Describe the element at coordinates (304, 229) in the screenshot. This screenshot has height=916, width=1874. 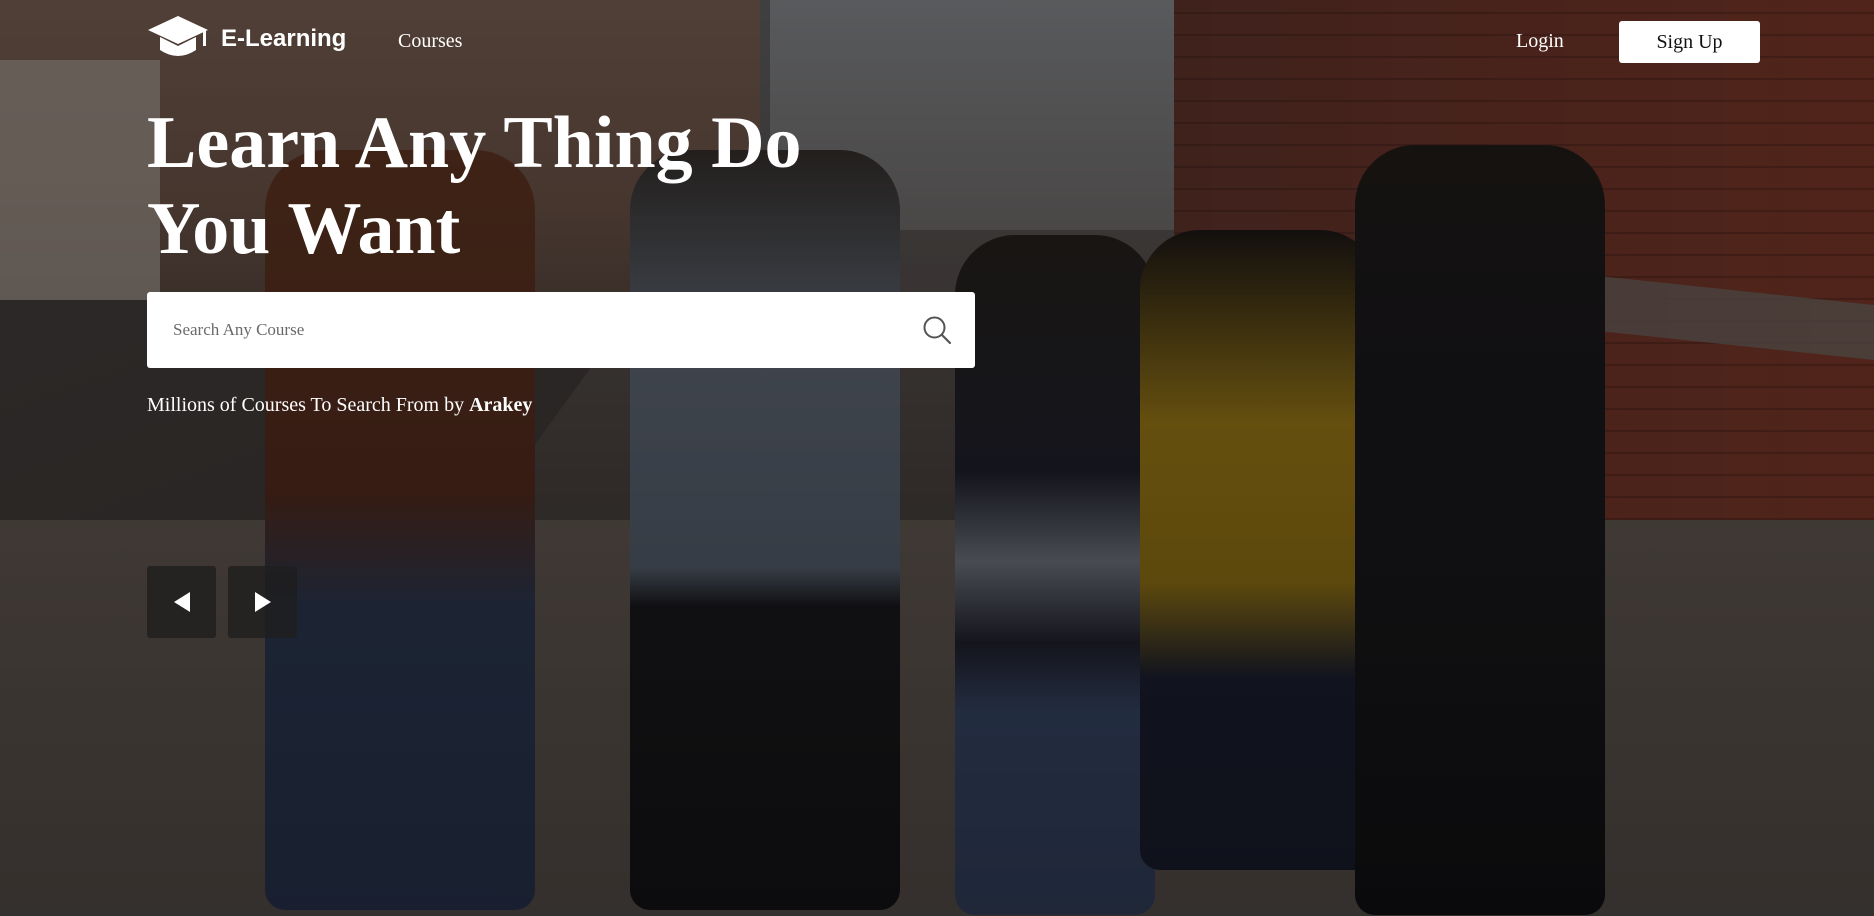
I see `hero-title-line-2: You Want` at that location.